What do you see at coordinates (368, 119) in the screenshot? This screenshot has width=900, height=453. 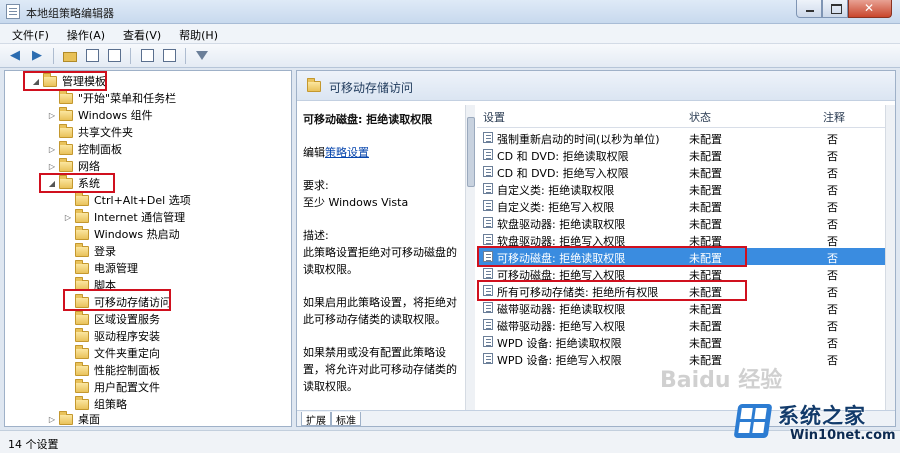 I see `policy-title: 可移动磁盘: 拒绝读取权限` at bounding box center [368, 119].